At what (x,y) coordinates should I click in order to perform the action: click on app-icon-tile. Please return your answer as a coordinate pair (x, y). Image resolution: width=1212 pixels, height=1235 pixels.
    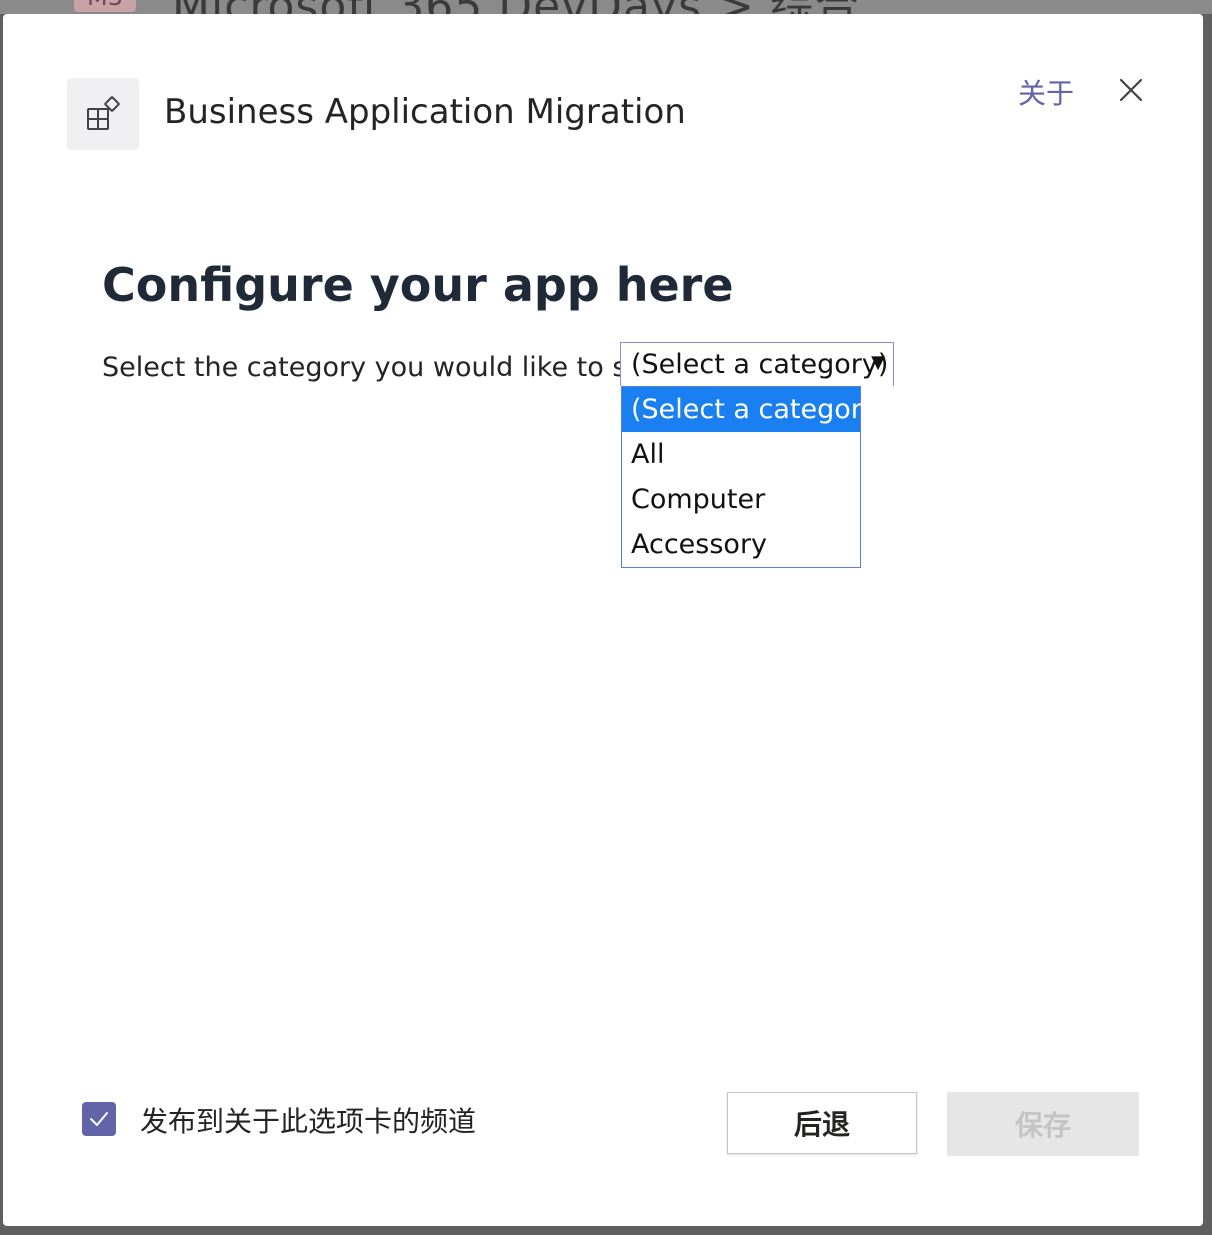
    Looking at the image, I should click on (103, 114).